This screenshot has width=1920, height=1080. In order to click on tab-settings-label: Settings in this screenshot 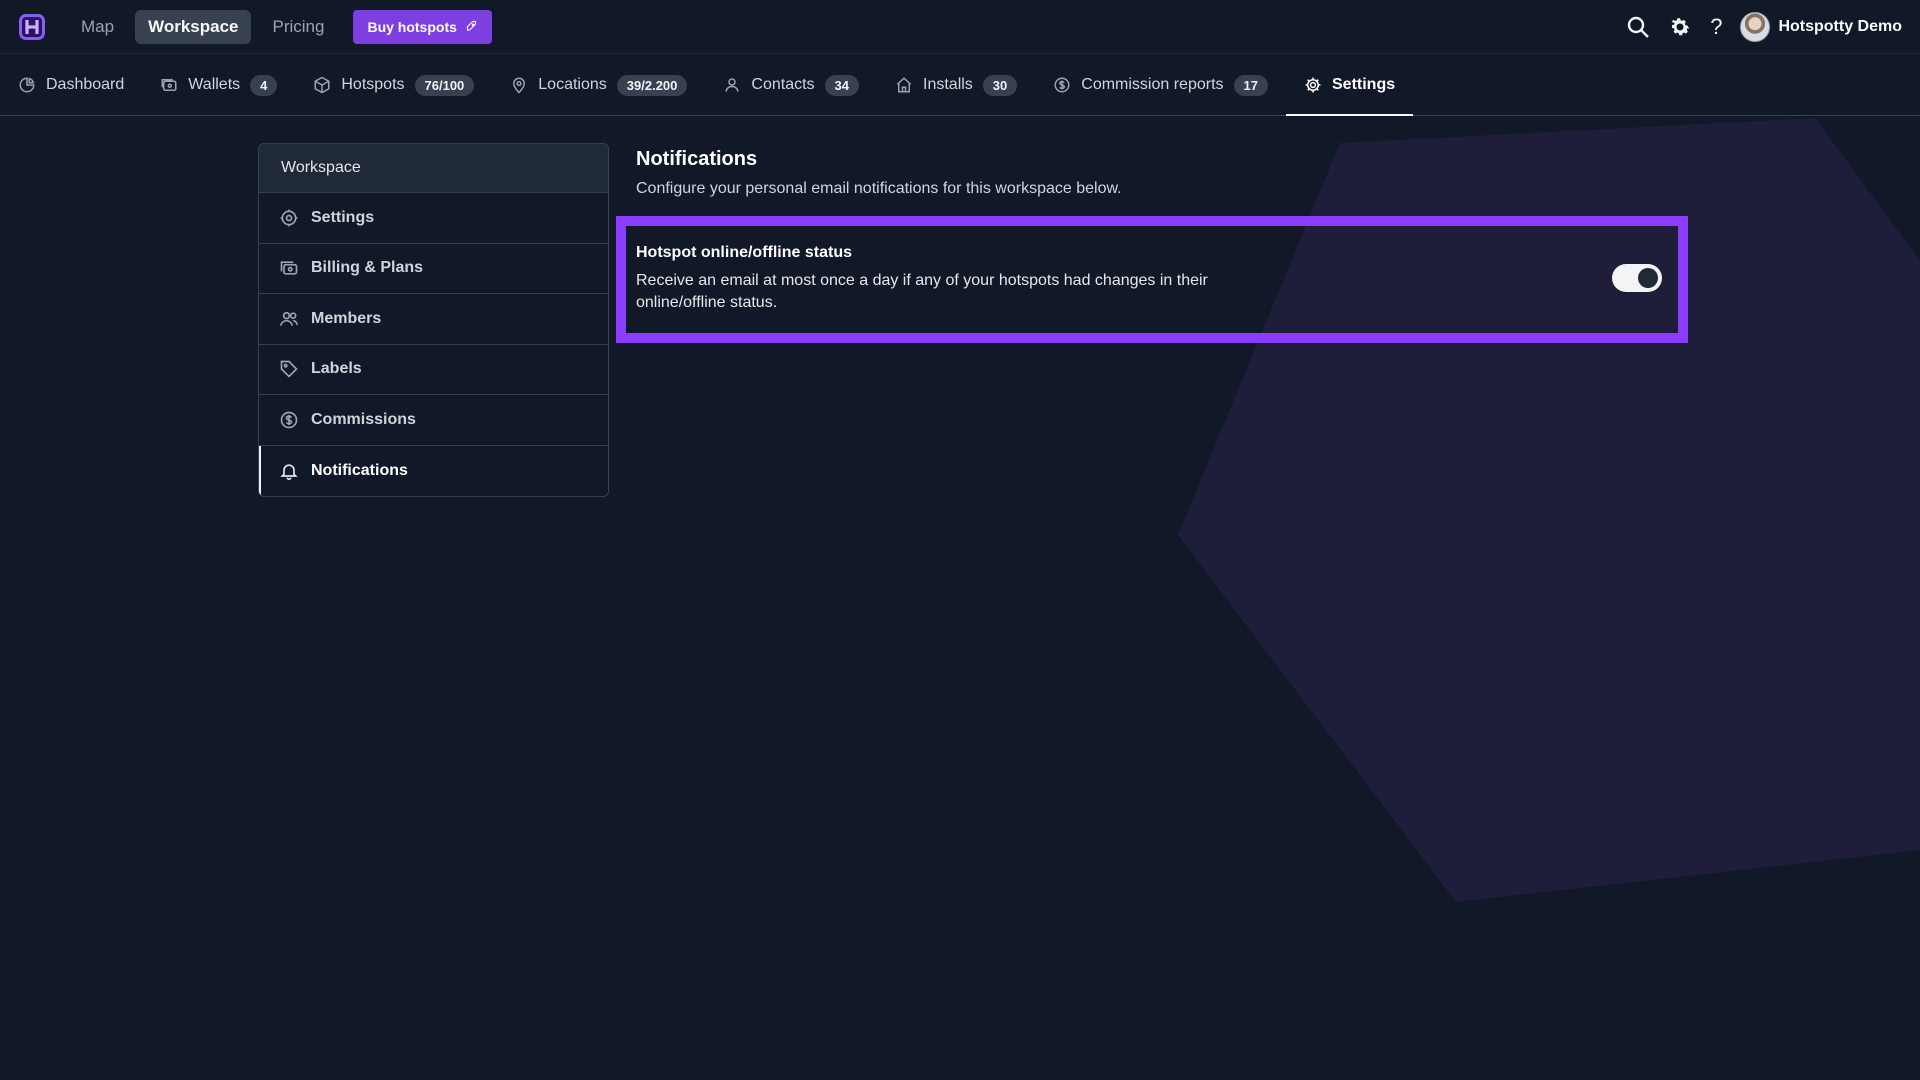, I will do `click(1364, 84)`.